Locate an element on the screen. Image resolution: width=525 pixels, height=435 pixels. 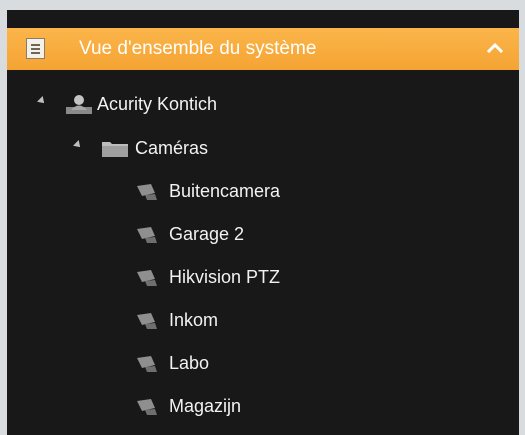
system-overview-title: Vue d'ensemble du système is located at coordinates (198, 48).